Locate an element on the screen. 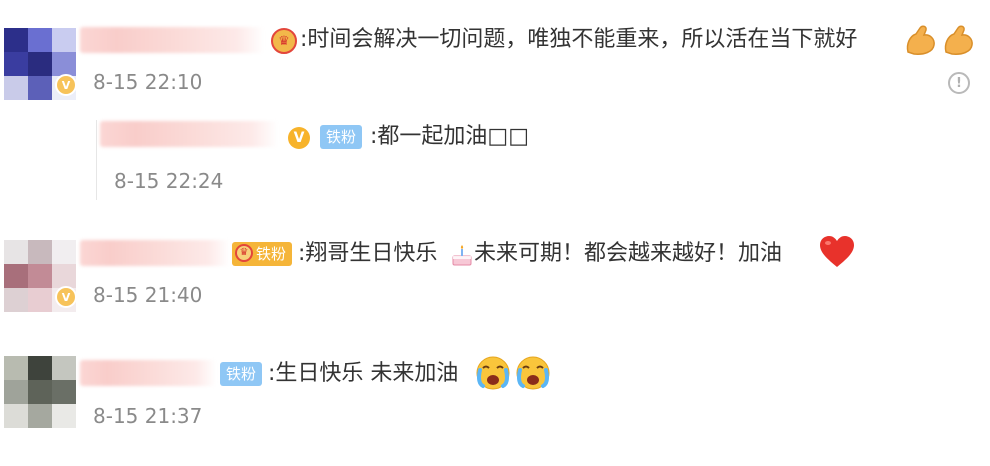 This screenshot has width=990, height=466. comment-time: 8-15 22:10 is located at coordinates (148, 82).